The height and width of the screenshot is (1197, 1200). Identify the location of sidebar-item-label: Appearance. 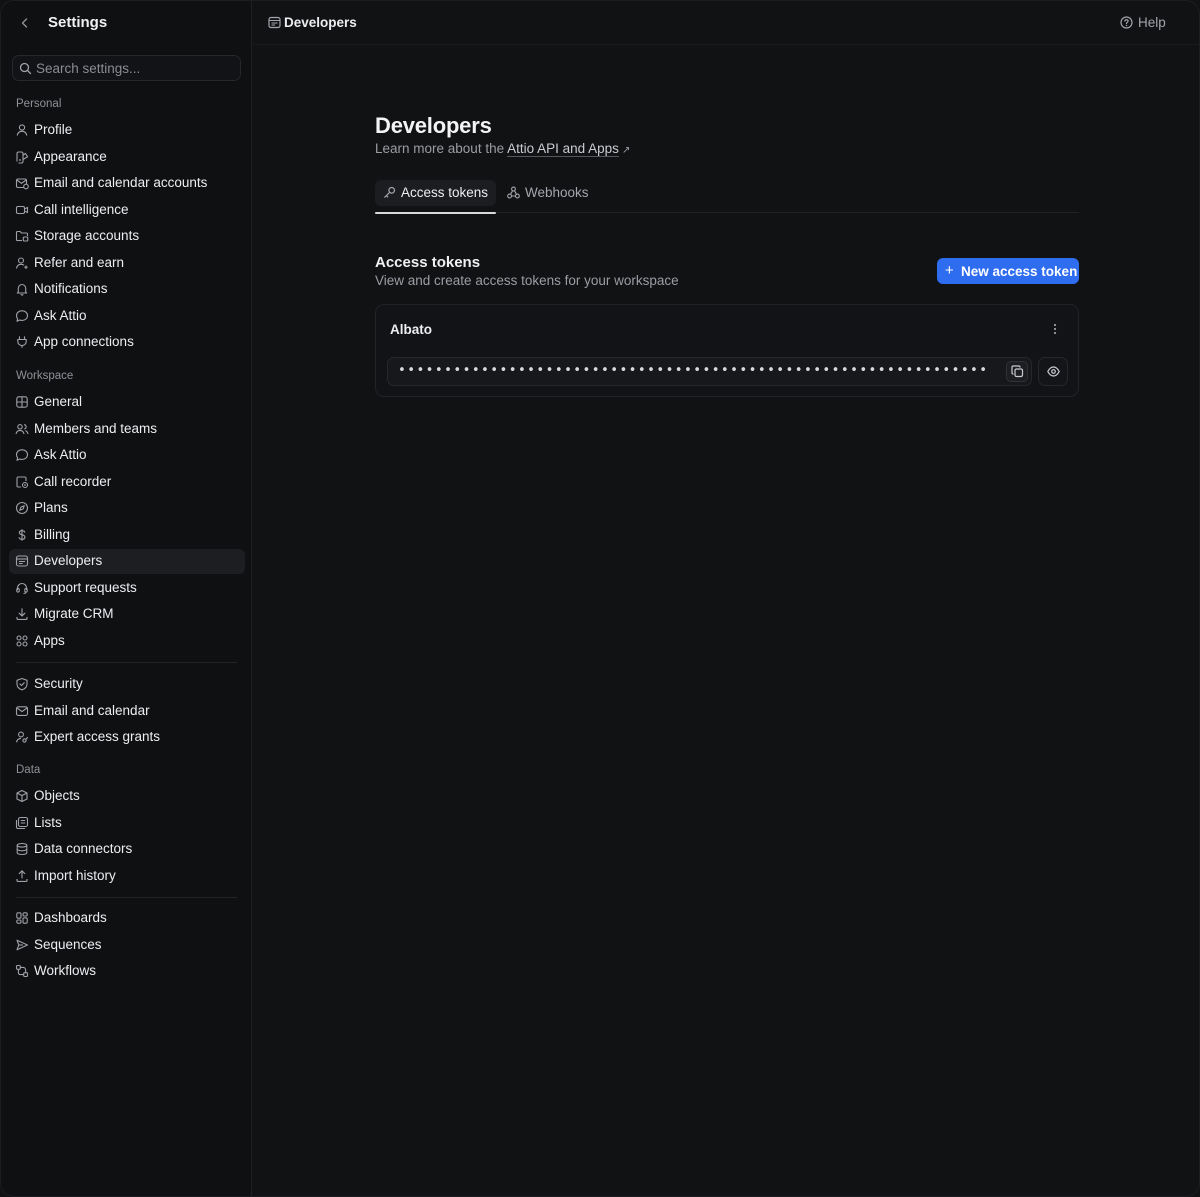
(70, 156).